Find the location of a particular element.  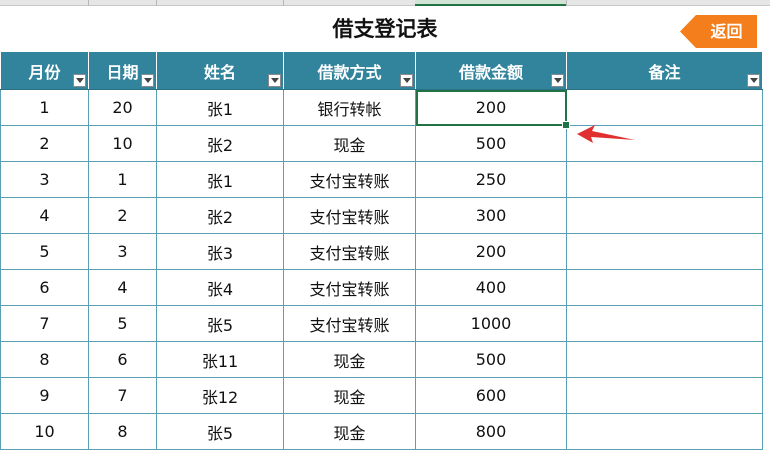

cell-month: 3 is located at coordinates (44, 179).